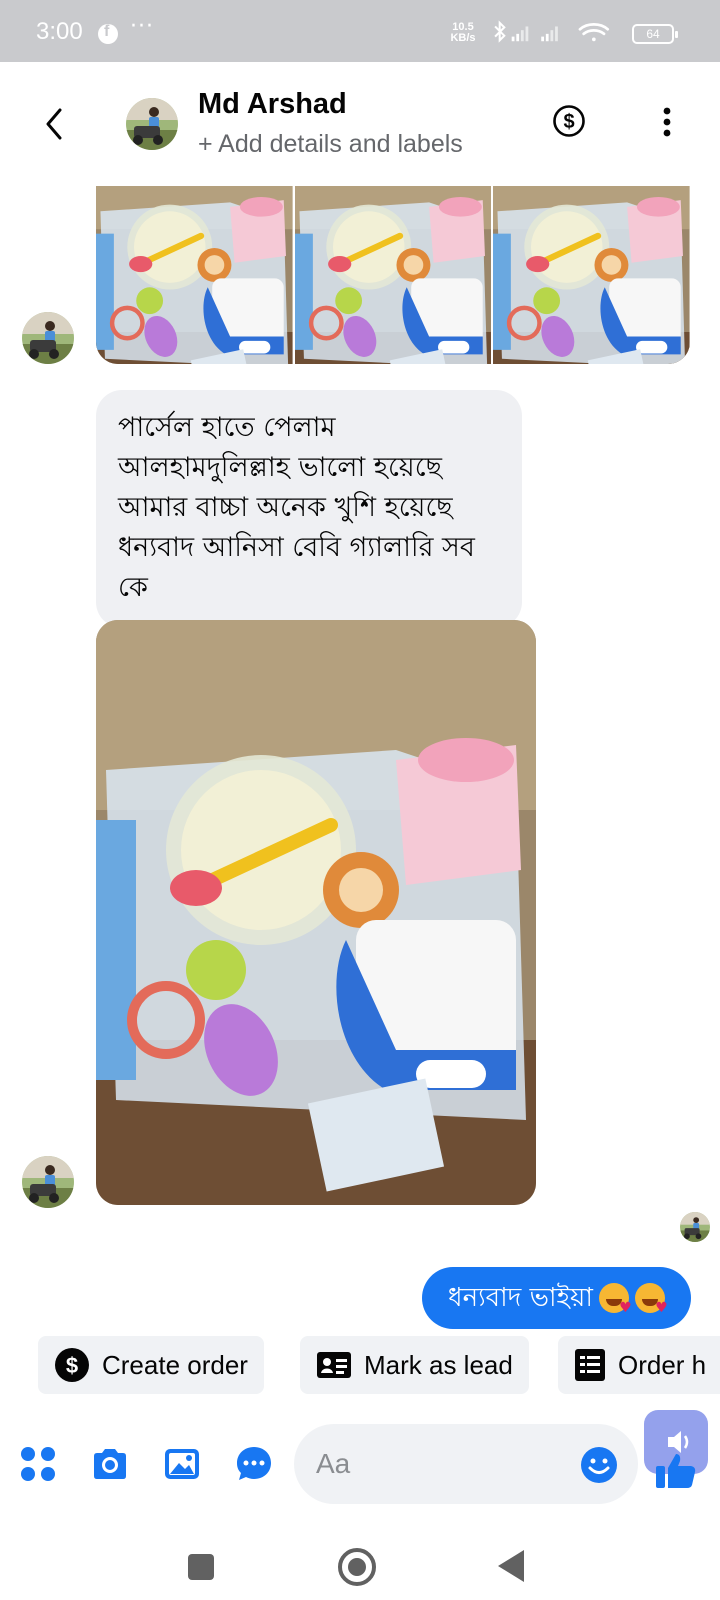 This screenshot has width=720, height=1600. Describe the element at coordinates (201, 1567) in the screenshot. I see `recent-apps-icon` at that location.